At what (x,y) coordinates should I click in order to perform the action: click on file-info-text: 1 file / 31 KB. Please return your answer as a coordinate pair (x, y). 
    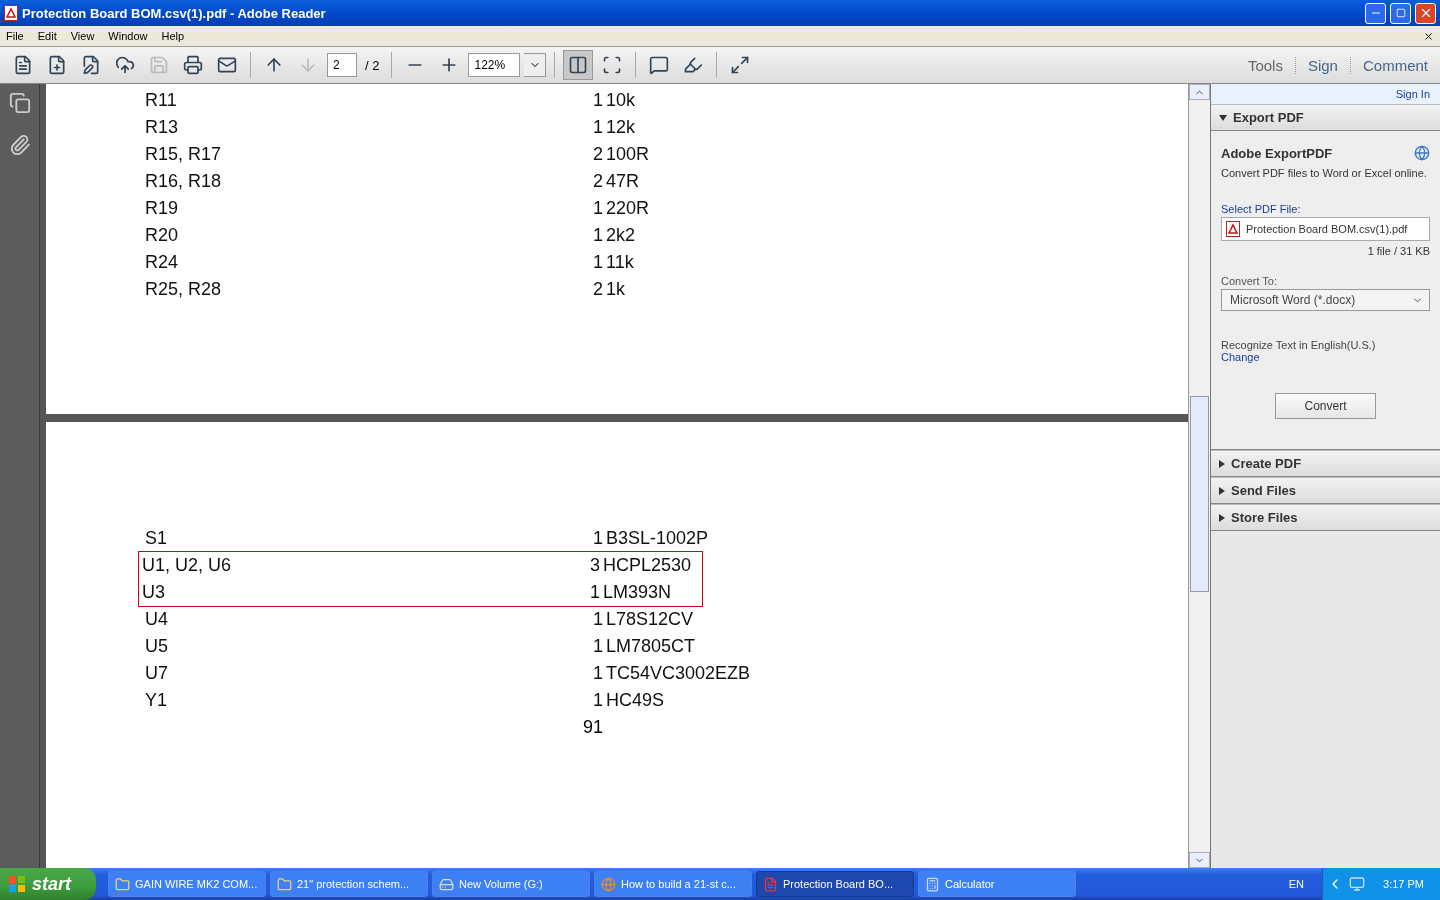
    Looking at the image, I should click on (1398, 251).